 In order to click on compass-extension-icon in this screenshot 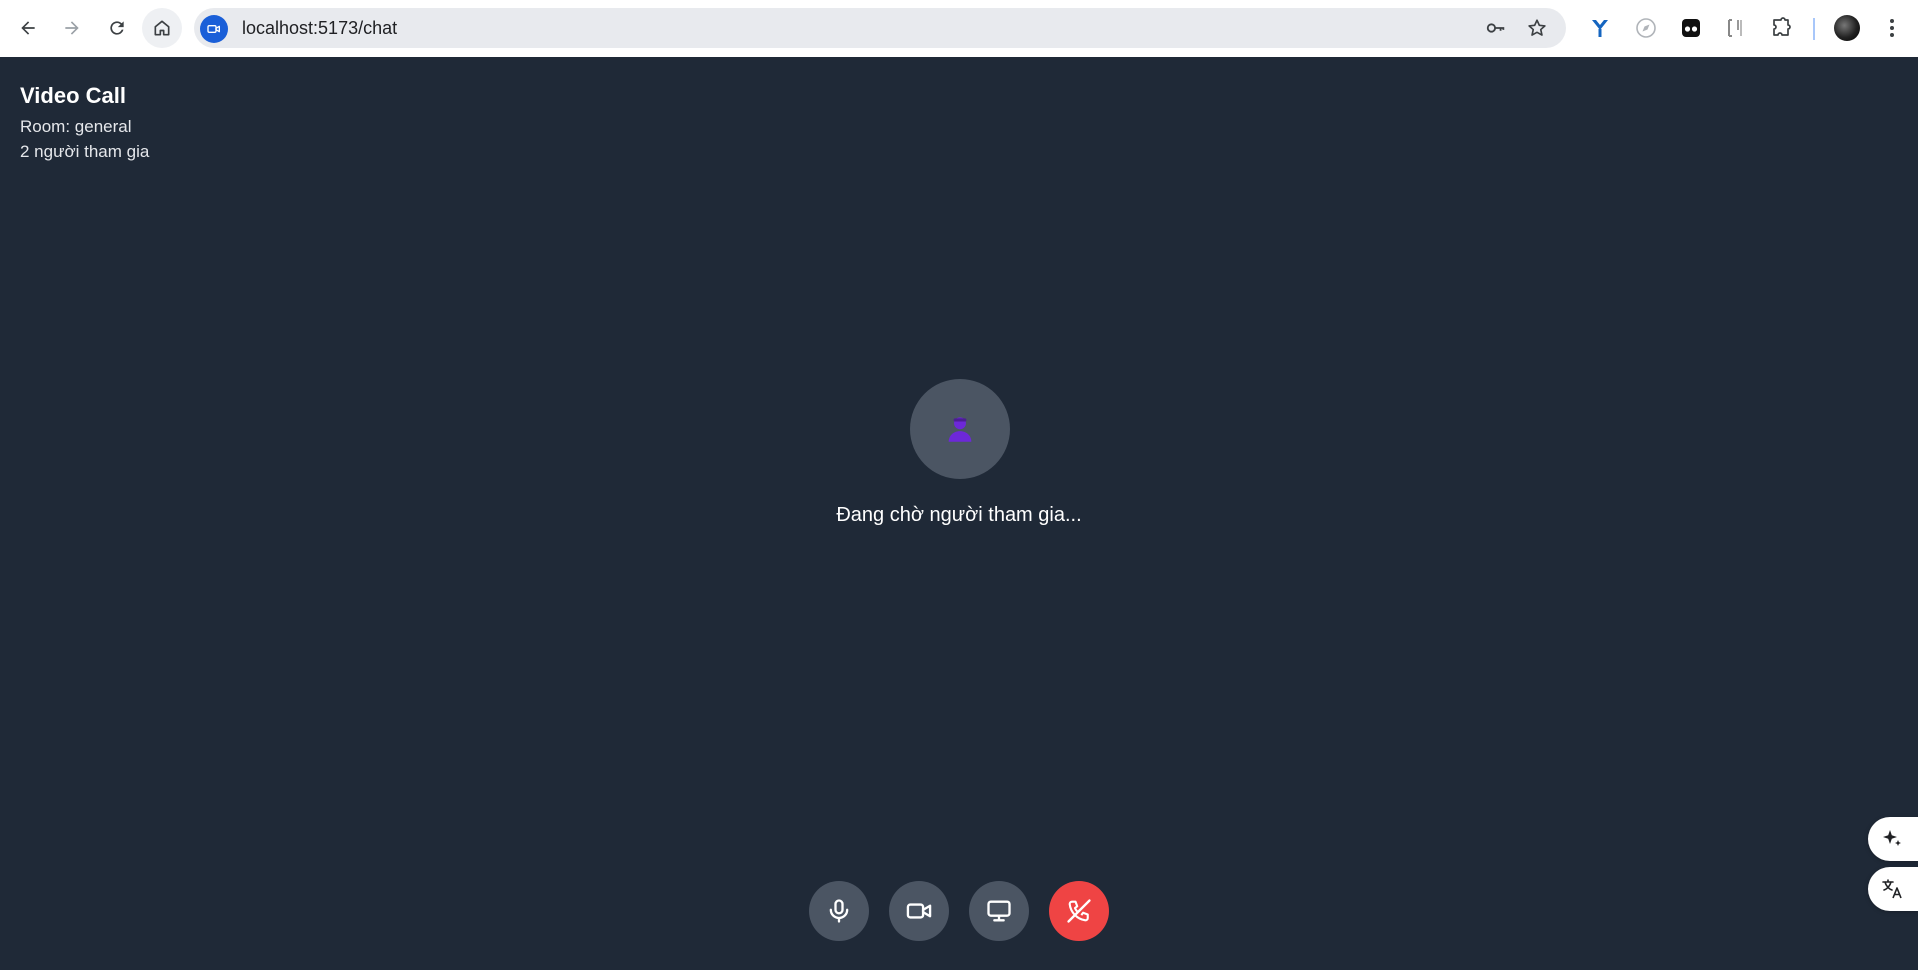, I will do `click(1646, 28)`.